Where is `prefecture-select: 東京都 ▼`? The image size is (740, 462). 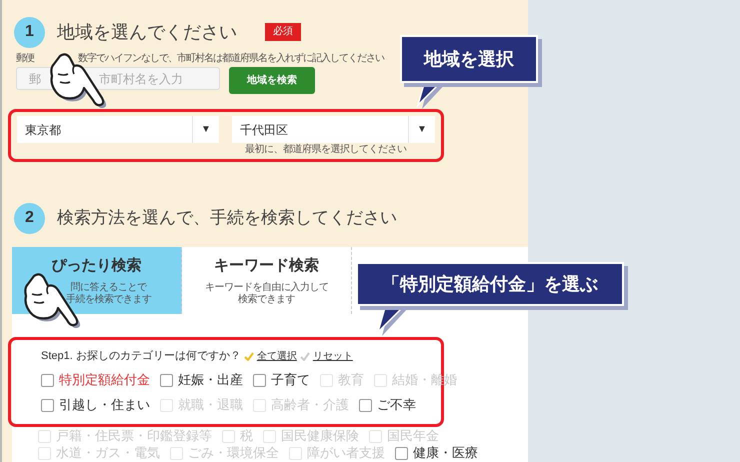 prefecture-select: 東京都 ▼ is located at coordinates (118, 129).